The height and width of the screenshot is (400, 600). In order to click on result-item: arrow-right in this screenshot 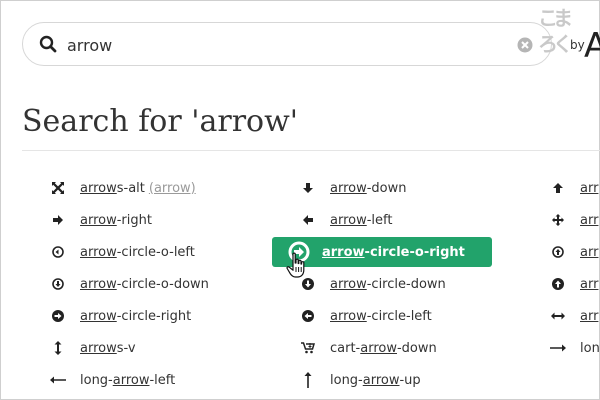, I will do `click(101, 220)`.